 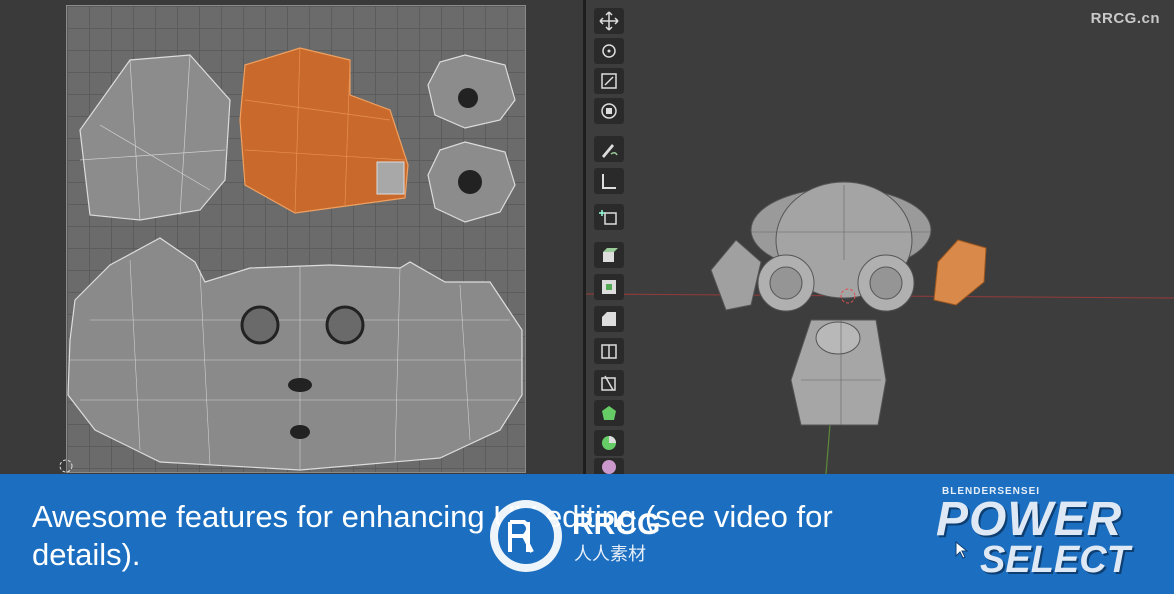 I want to click on watermark-text: RRCG.cn, so click(x=1125, y=18).